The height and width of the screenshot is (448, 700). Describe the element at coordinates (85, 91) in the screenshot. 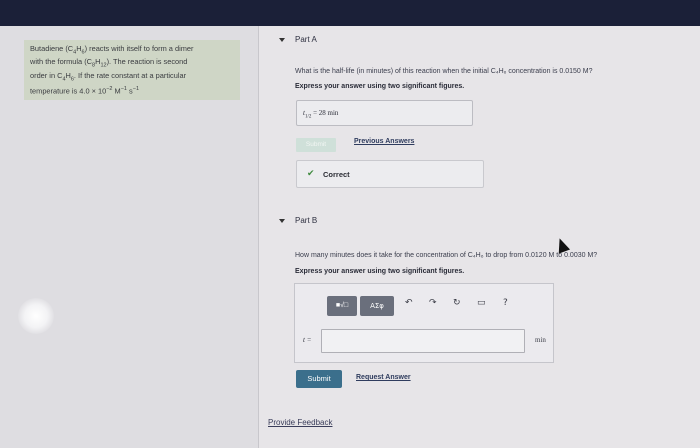

I see `problem-line-4: temperature is 4.0 × 10−2 M−1 s−1` at that location.